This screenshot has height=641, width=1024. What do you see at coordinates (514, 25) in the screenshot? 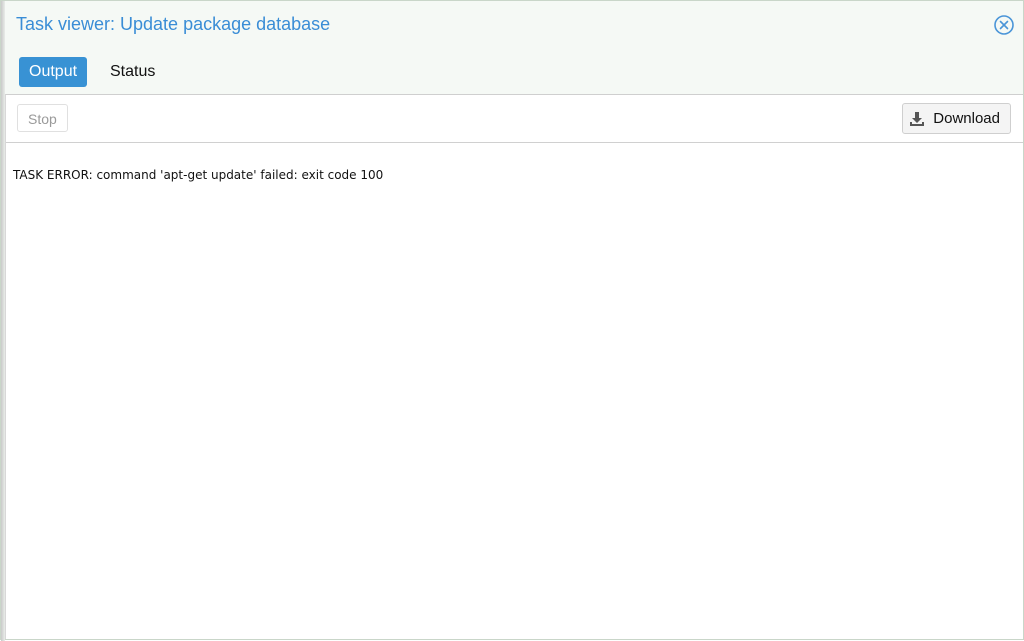
I see `window-header: Task viewer: Update package database` at bounding box center [514, 25].